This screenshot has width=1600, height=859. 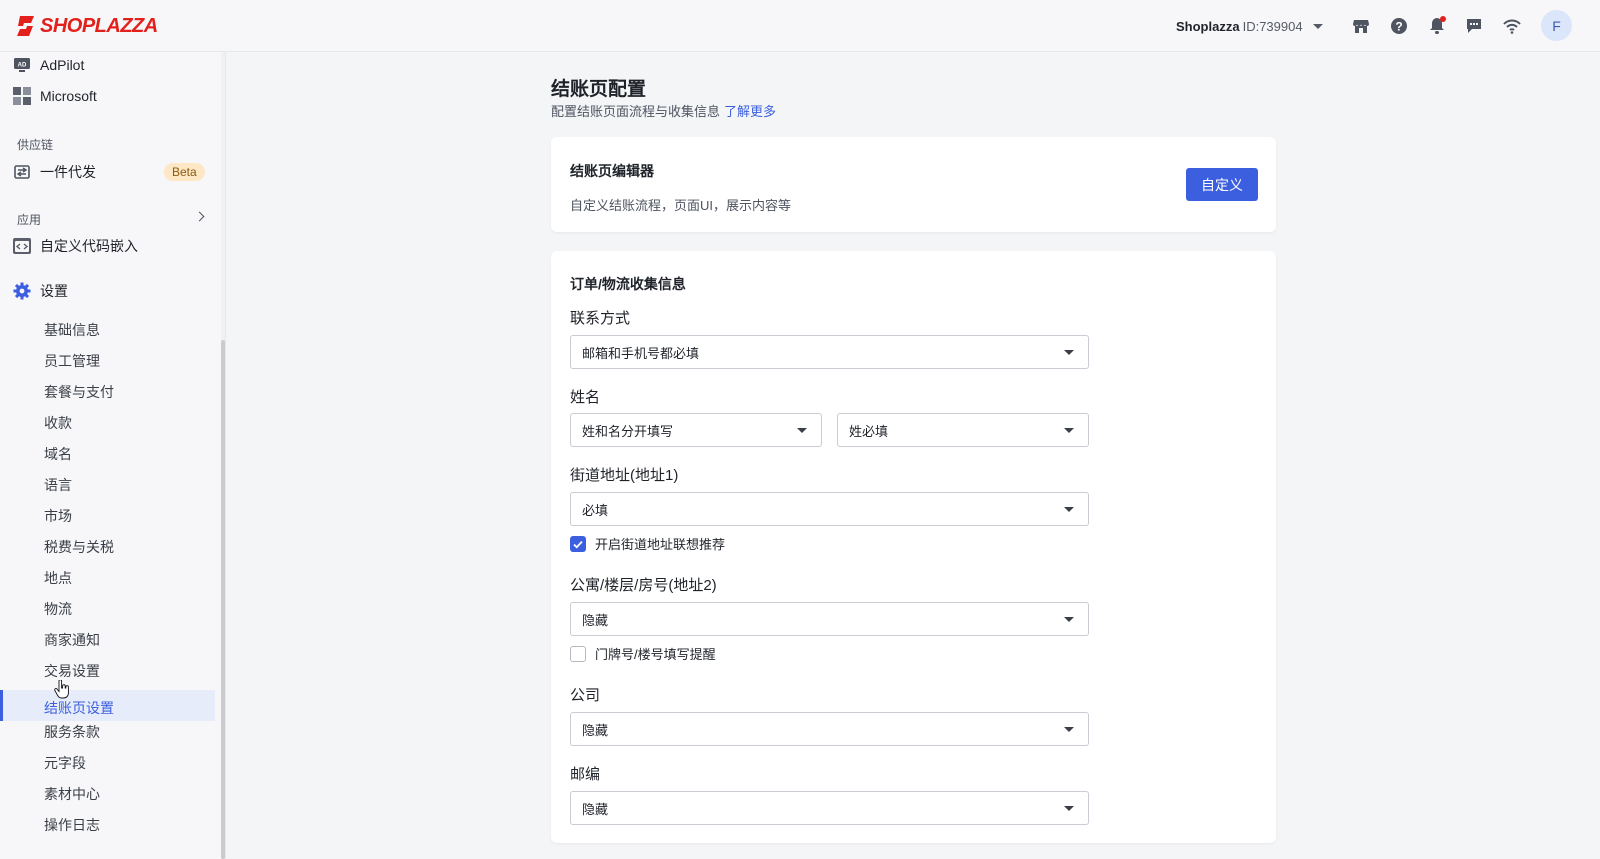 What do you see at coordinates (578, 653) in the screenshot?
I see `house-number-checkbox` at bounding box center [578, 653].